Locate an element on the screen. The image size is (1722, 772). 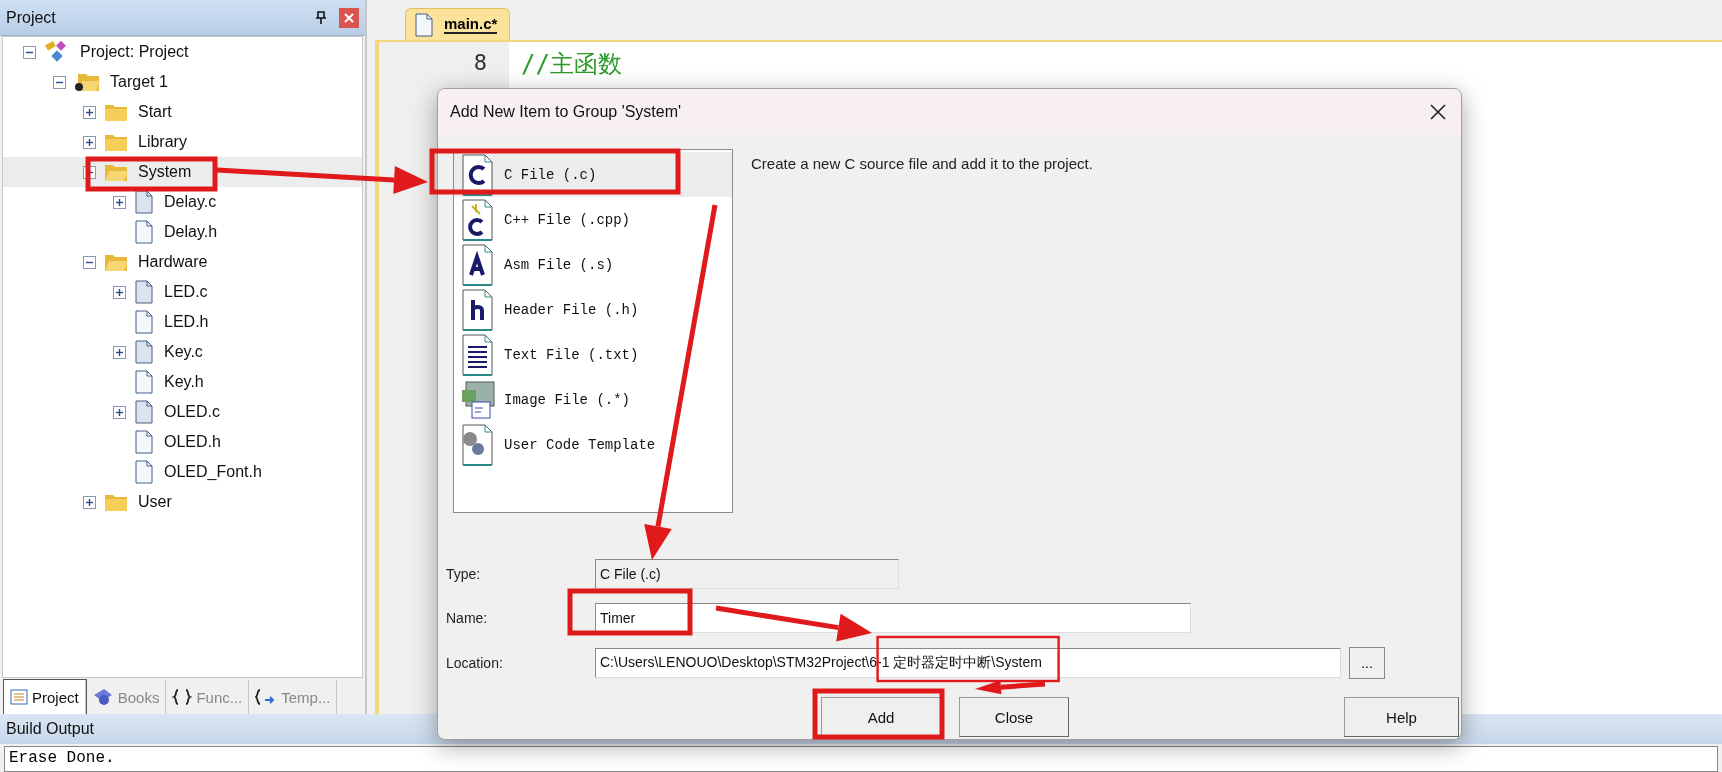
tree-item: Delay.c is located at coordinates (190, 202).